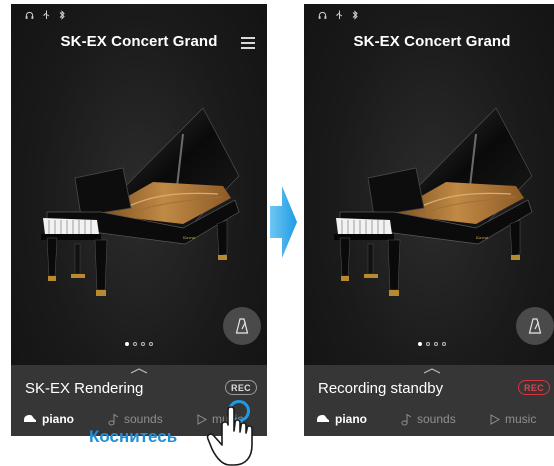  Describe the element at coordinates (381, 388) in the screenshot. I see `status-text: Recording standby` at that location.